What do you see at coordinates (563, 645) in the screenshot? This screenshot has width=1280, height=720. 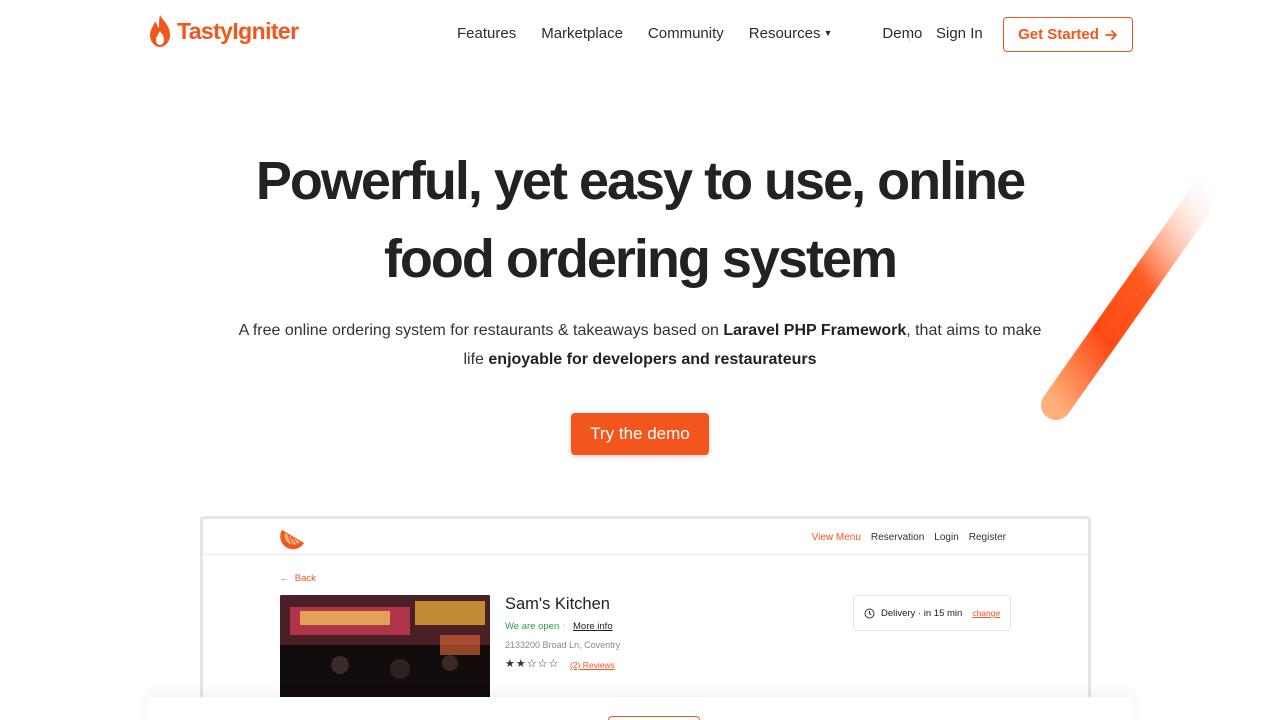 I see `restaurant-address: 2133200 Broad Ln, Coventry` at bounding box center [563, 645].